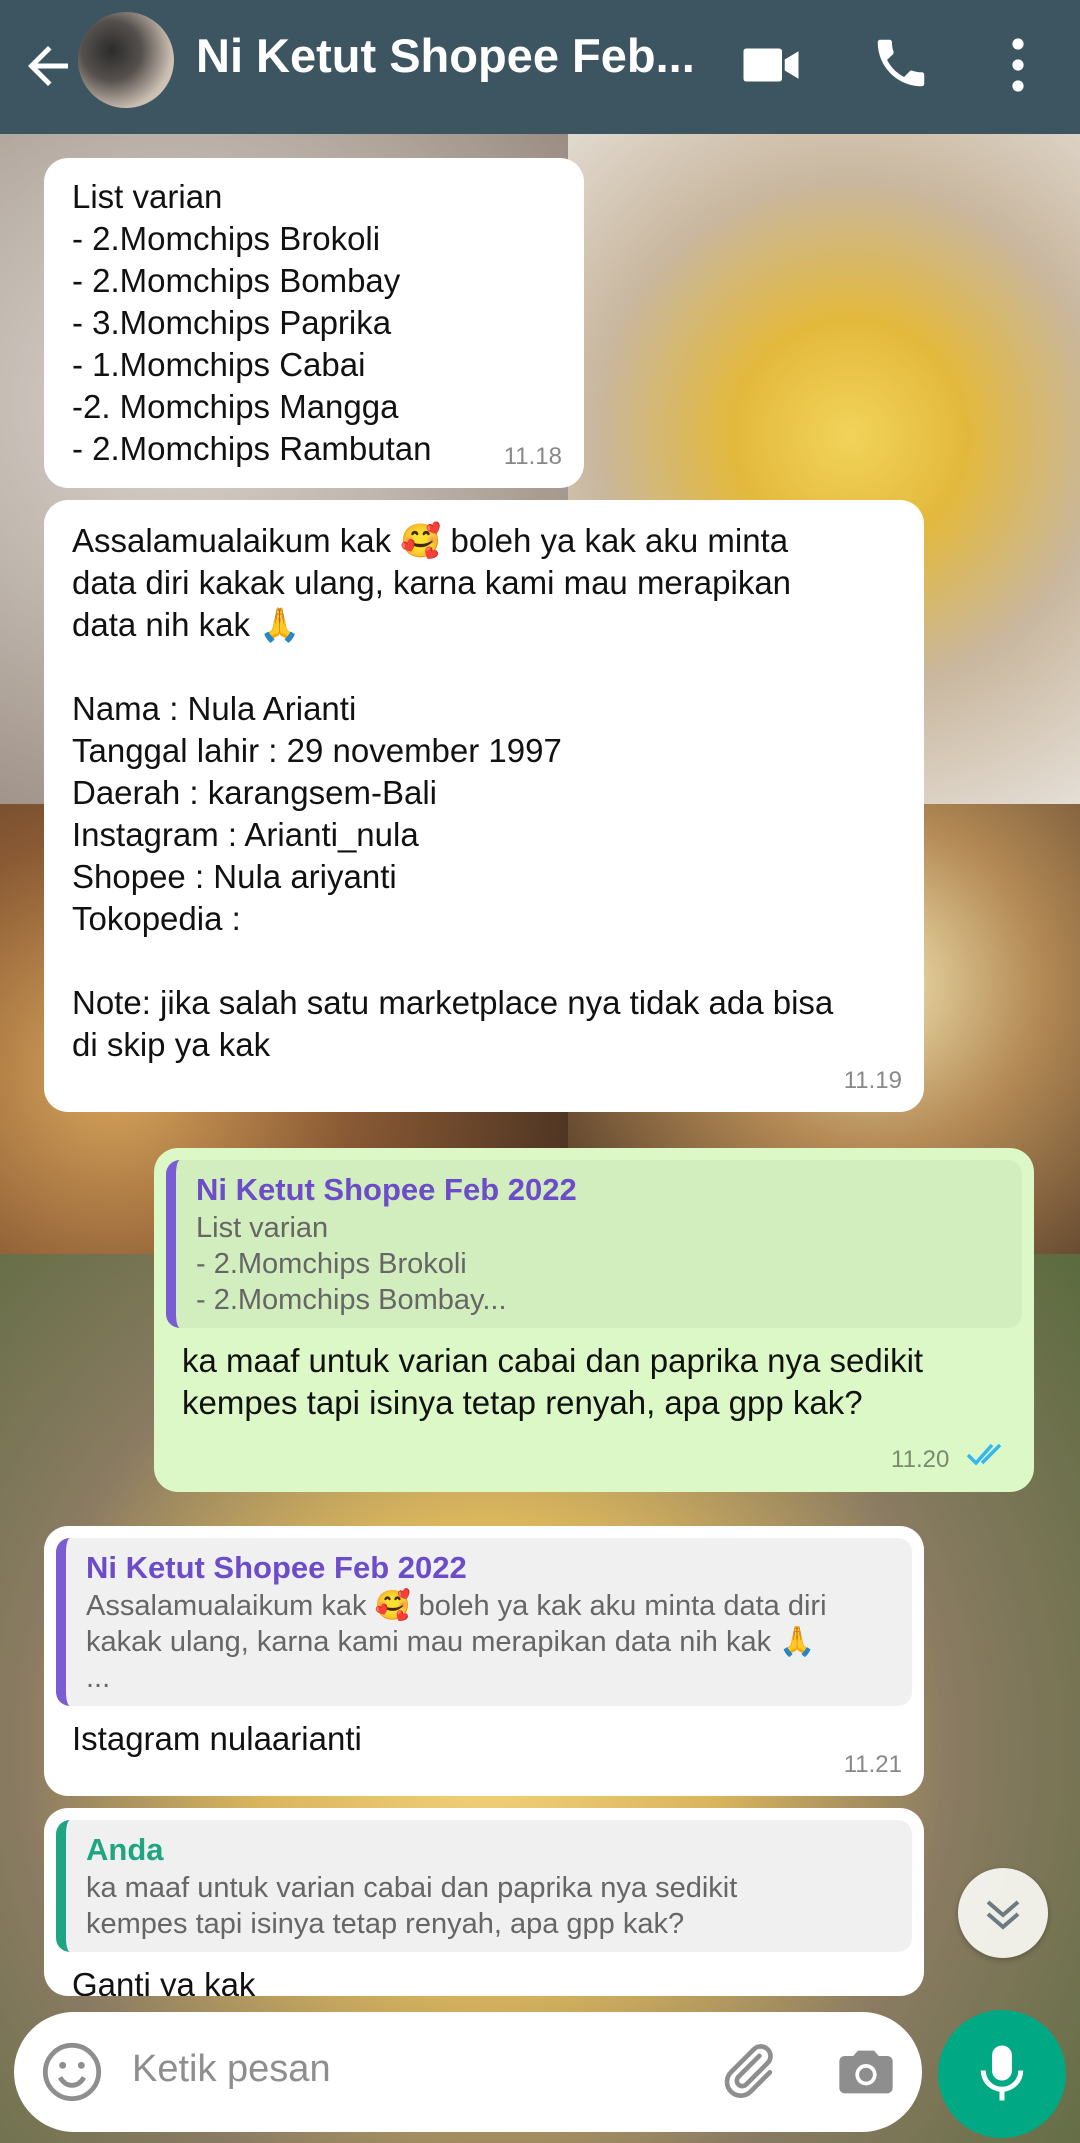 The height and width of the screenshot is (2143, 1080). I want to click on message-text: Istagram nulaarianti, so click(217, 1738).